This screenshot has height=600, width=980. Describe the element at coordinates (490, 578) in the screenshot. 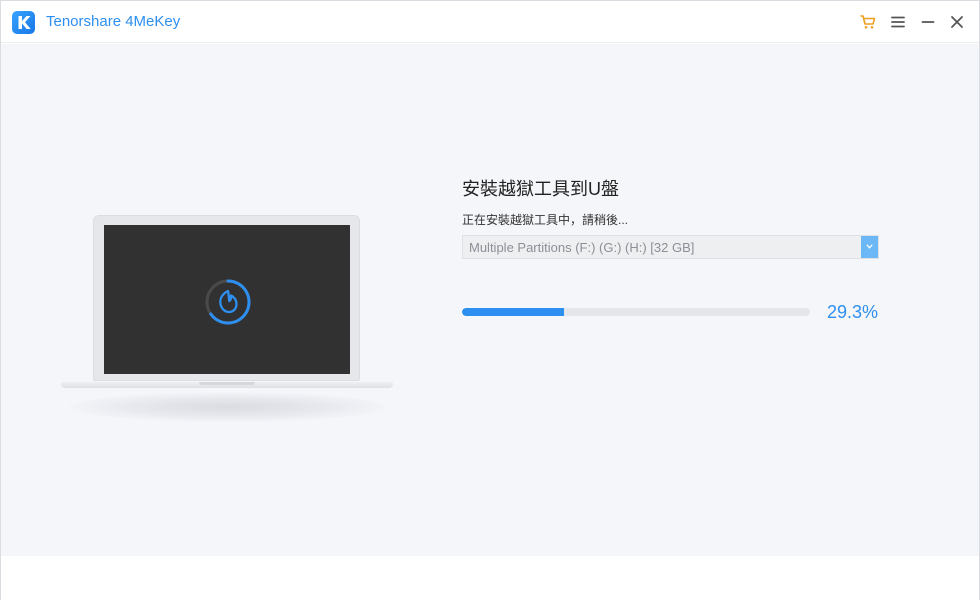

I see `footer-bar` at that location.